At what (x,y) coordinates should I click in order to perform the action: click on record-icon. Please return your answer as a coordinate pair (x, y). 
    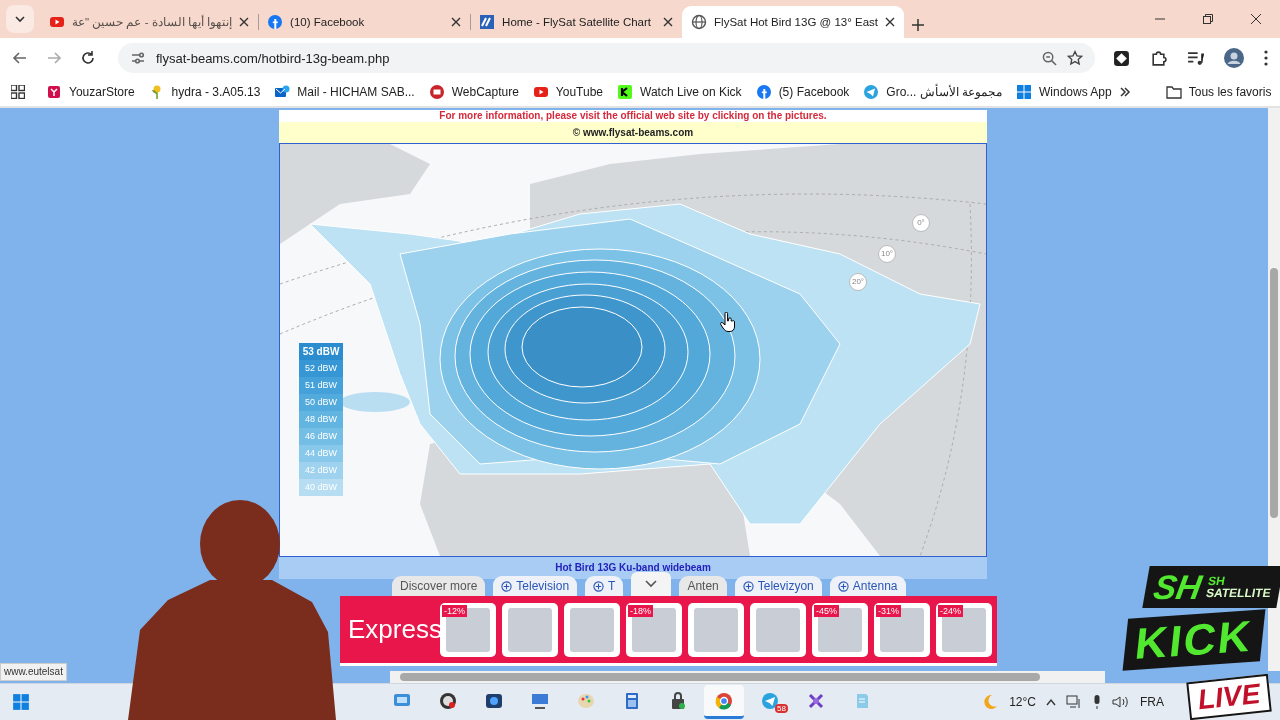
    Looking at the image, I should click on (448, 700).